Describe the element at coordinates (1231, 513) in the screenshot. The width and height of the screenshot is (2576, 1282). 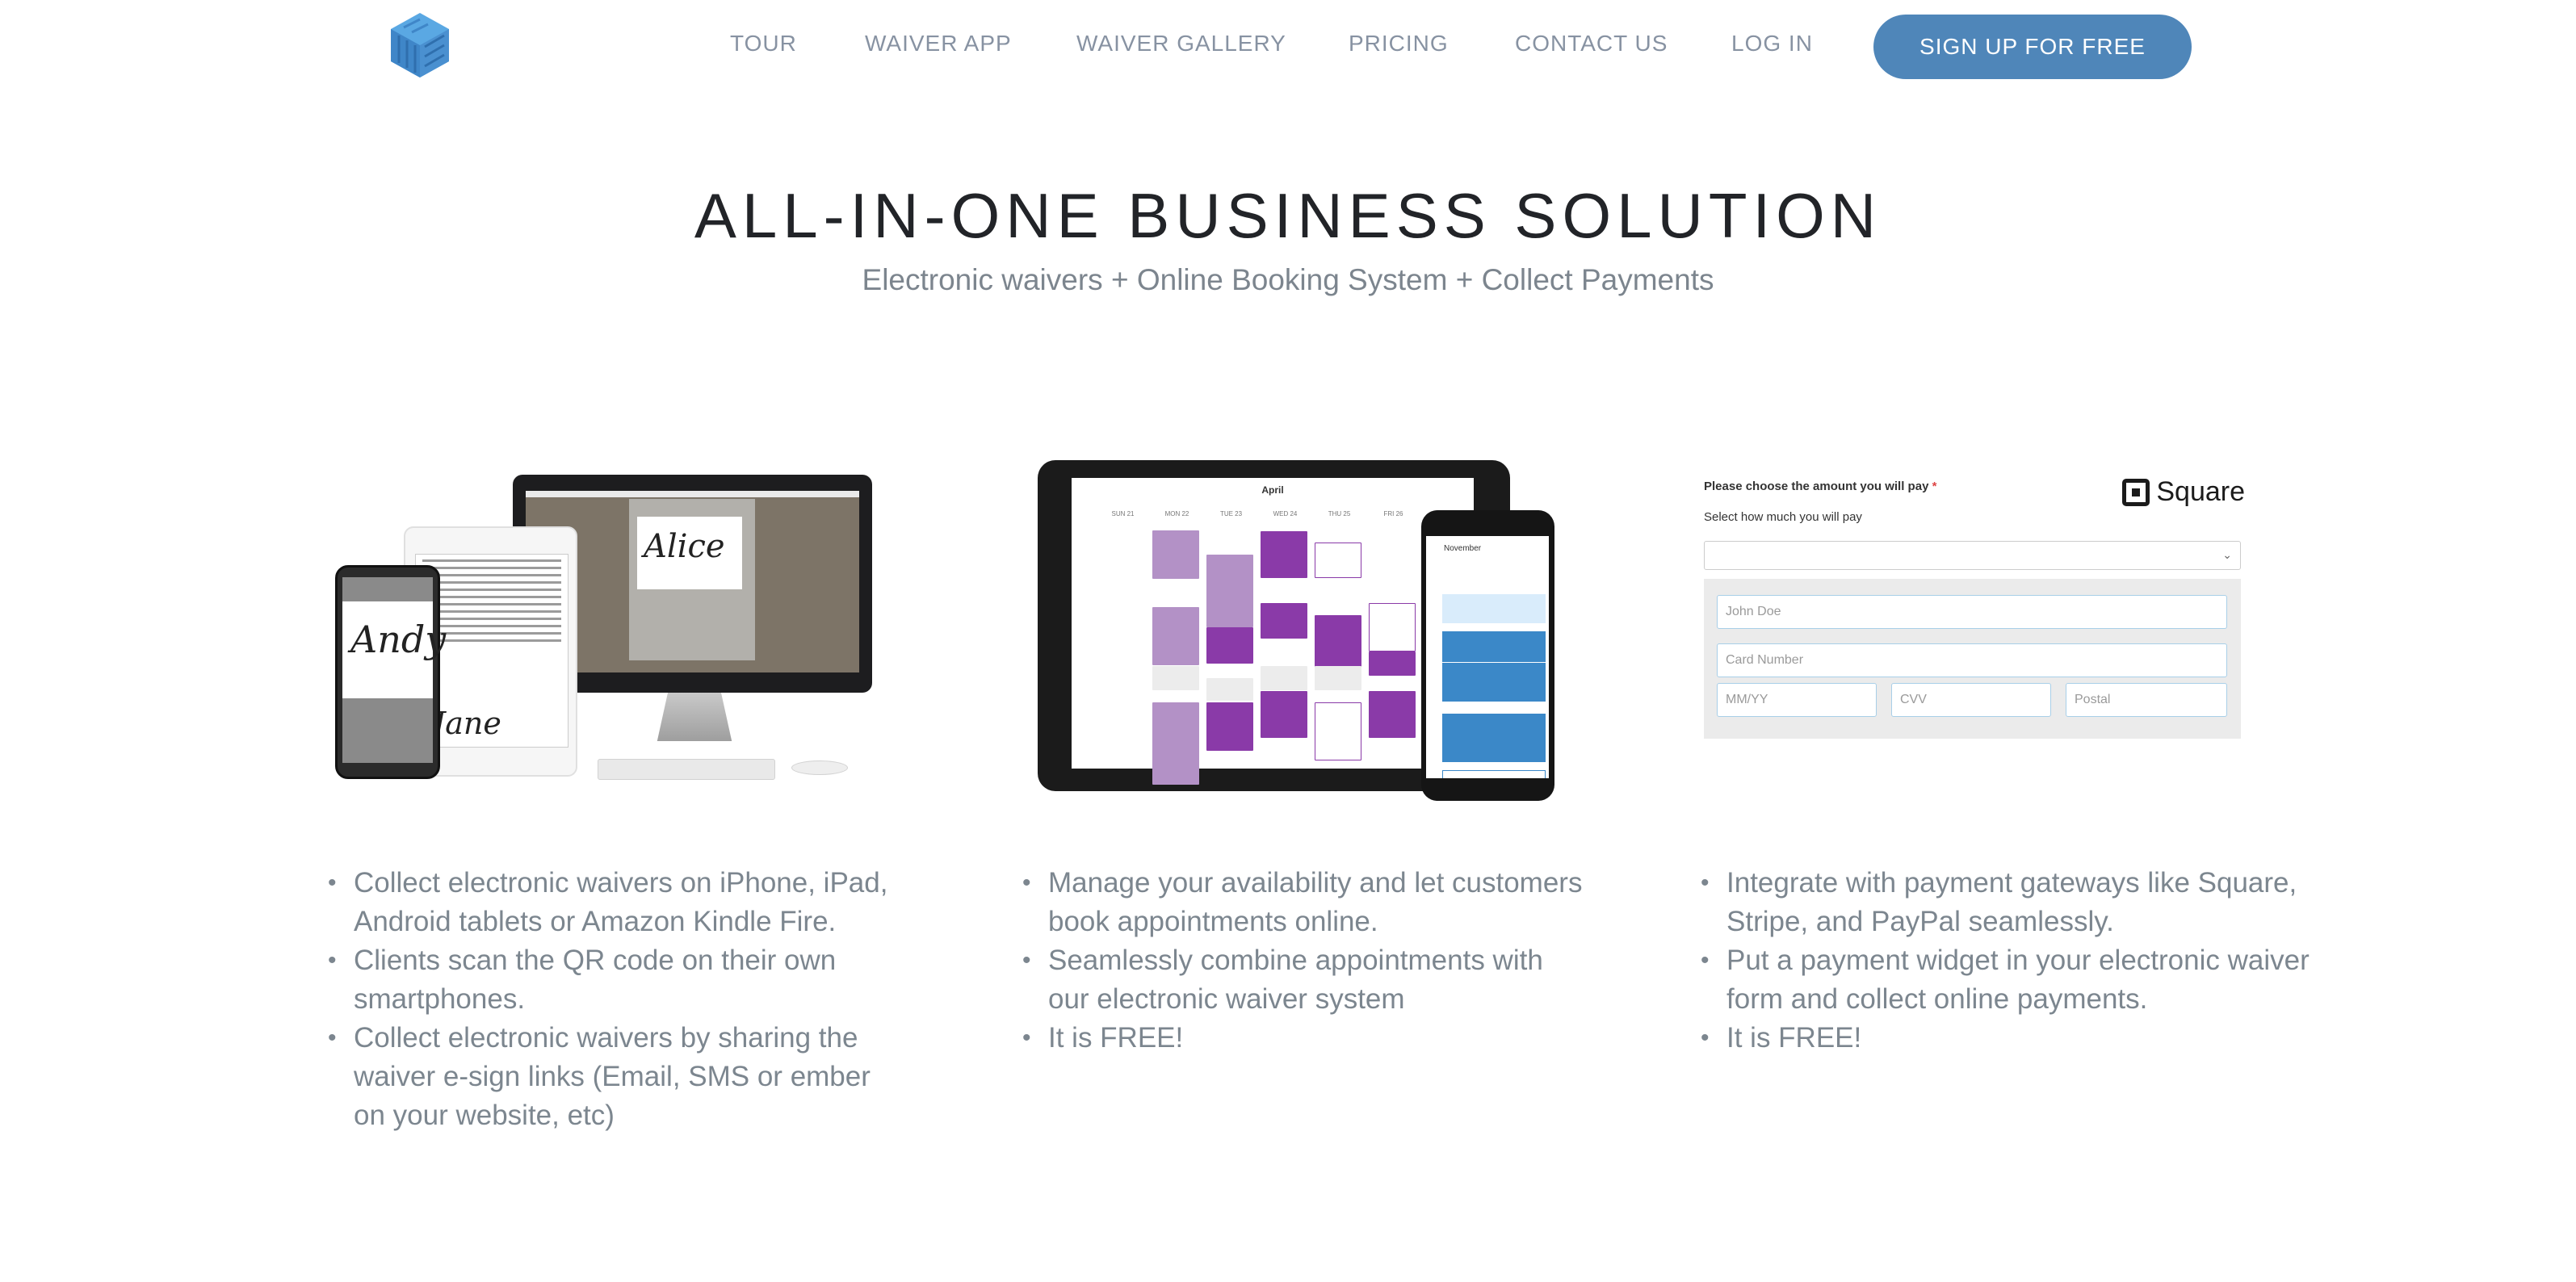
I see `calendar-day: TUE 23` at that location.